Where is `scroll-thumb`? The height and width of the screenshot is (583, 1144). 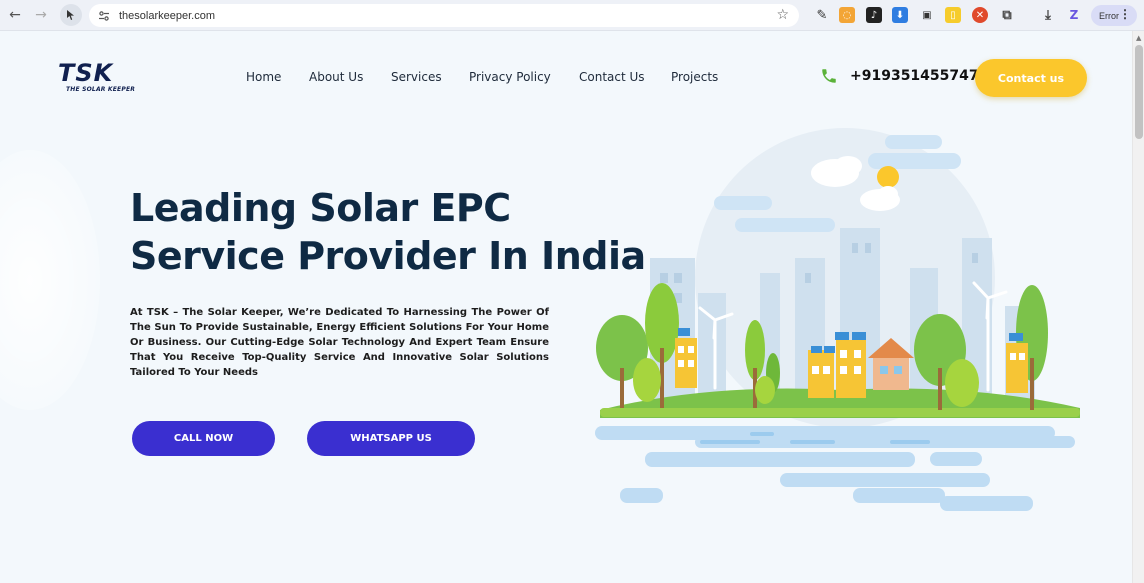 scroll-thumb is located at coordinates (1139, 92).